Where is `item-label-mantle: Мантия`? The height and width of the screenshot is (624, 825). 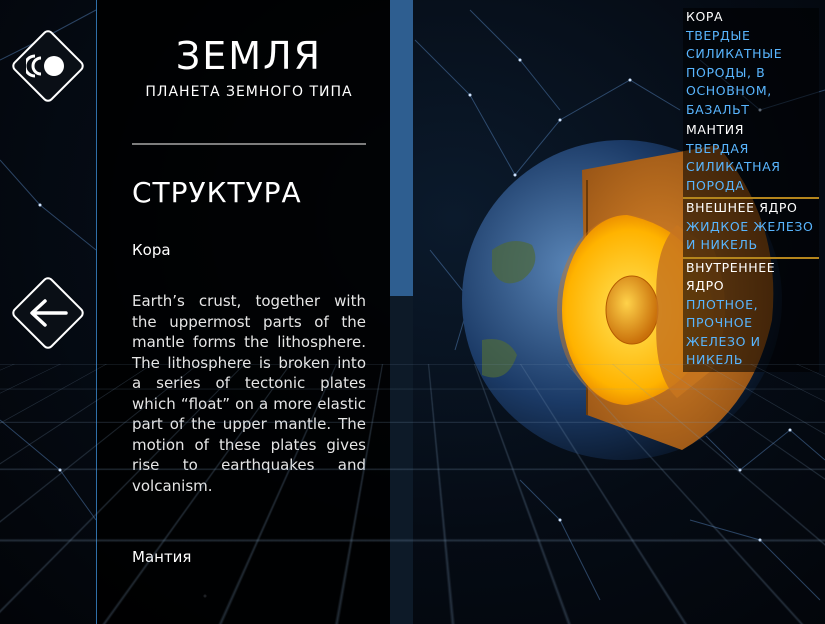 item-label-mantle: Мантия is located at coordinates (162, 557).